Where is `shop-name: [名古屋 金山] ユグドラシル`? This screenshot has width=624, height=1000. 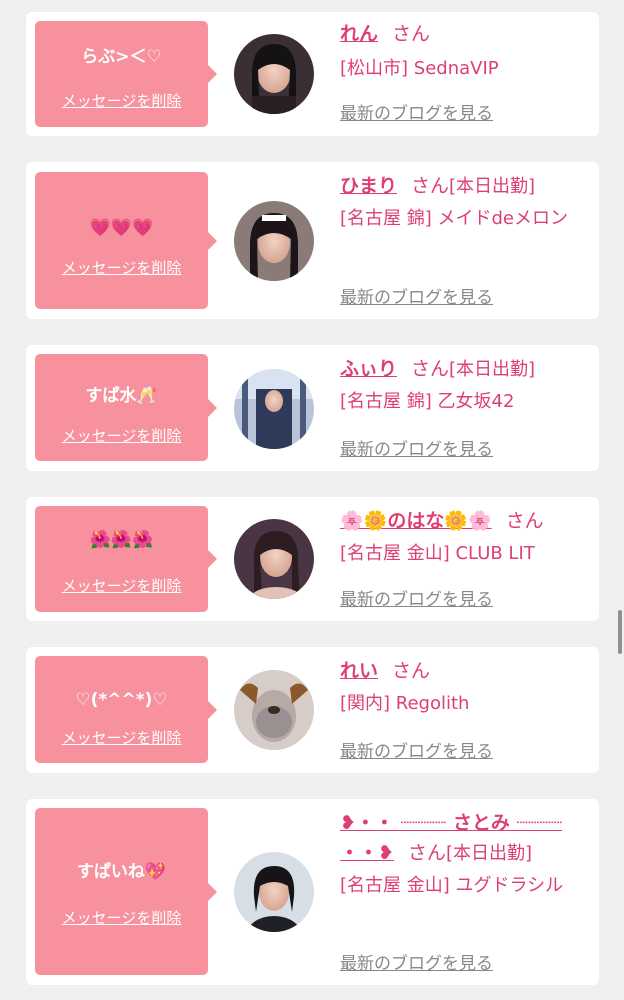
shop-name: [名古屋 金山] ユグドラシル is located at coordinates (452, 885).